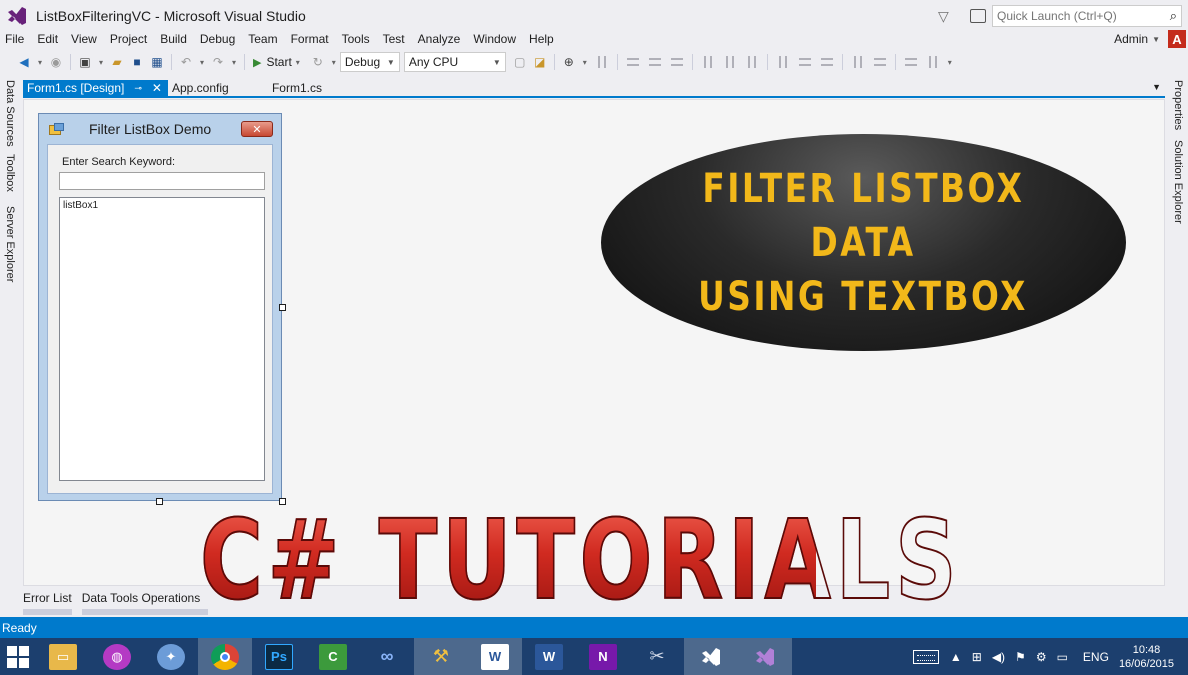 This screenshot has width=1188, height=675. What do you see at coordinates (130, 39) in the screenshot?
I see `menu-project: Project` at bounding box center [130, 39].